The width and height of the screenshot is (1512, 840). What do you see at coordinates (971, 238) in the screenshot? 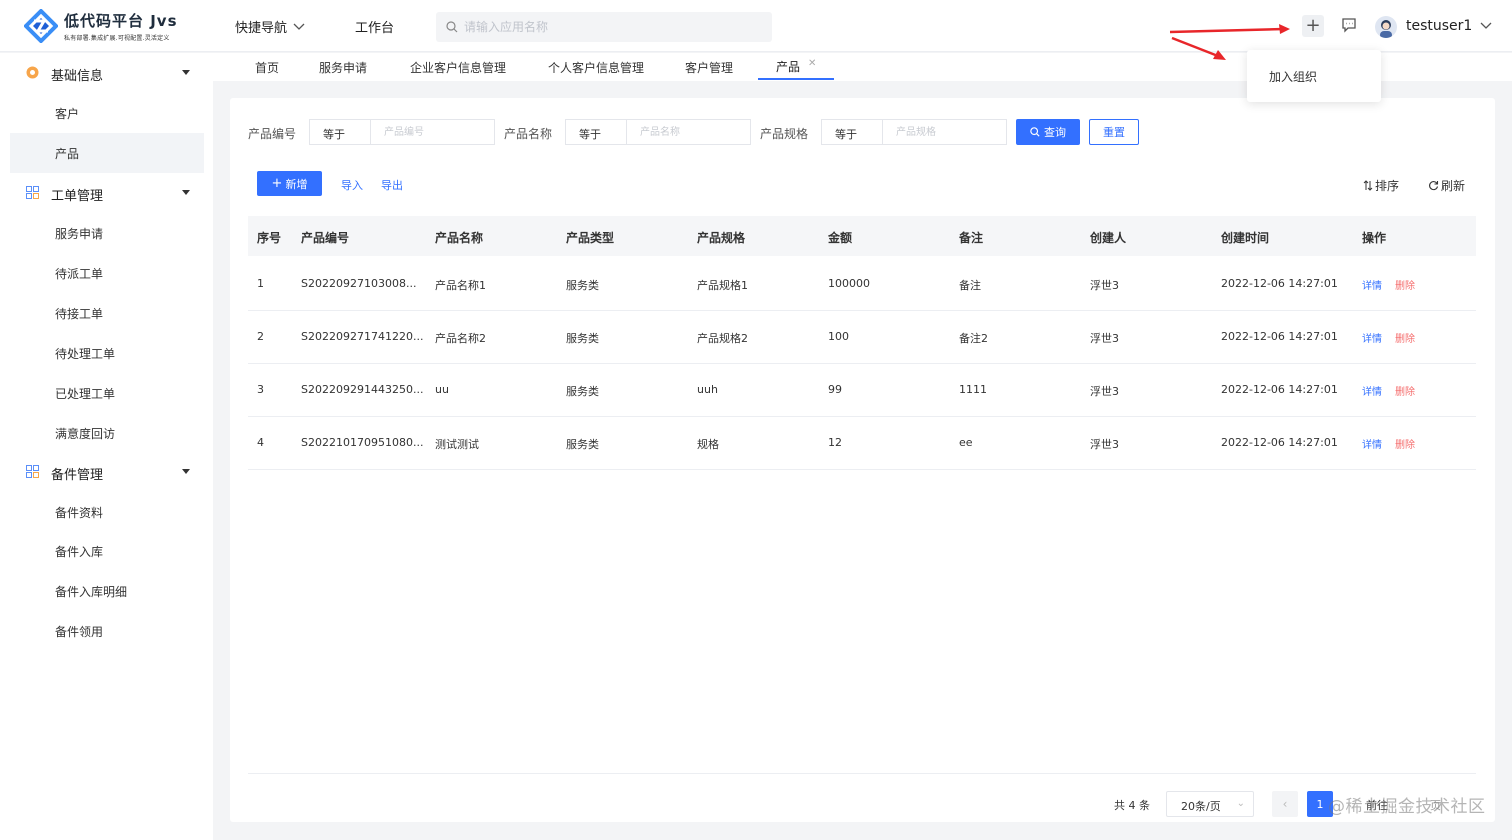
I see `column-header: 备注` at bounding box center [971, 238].